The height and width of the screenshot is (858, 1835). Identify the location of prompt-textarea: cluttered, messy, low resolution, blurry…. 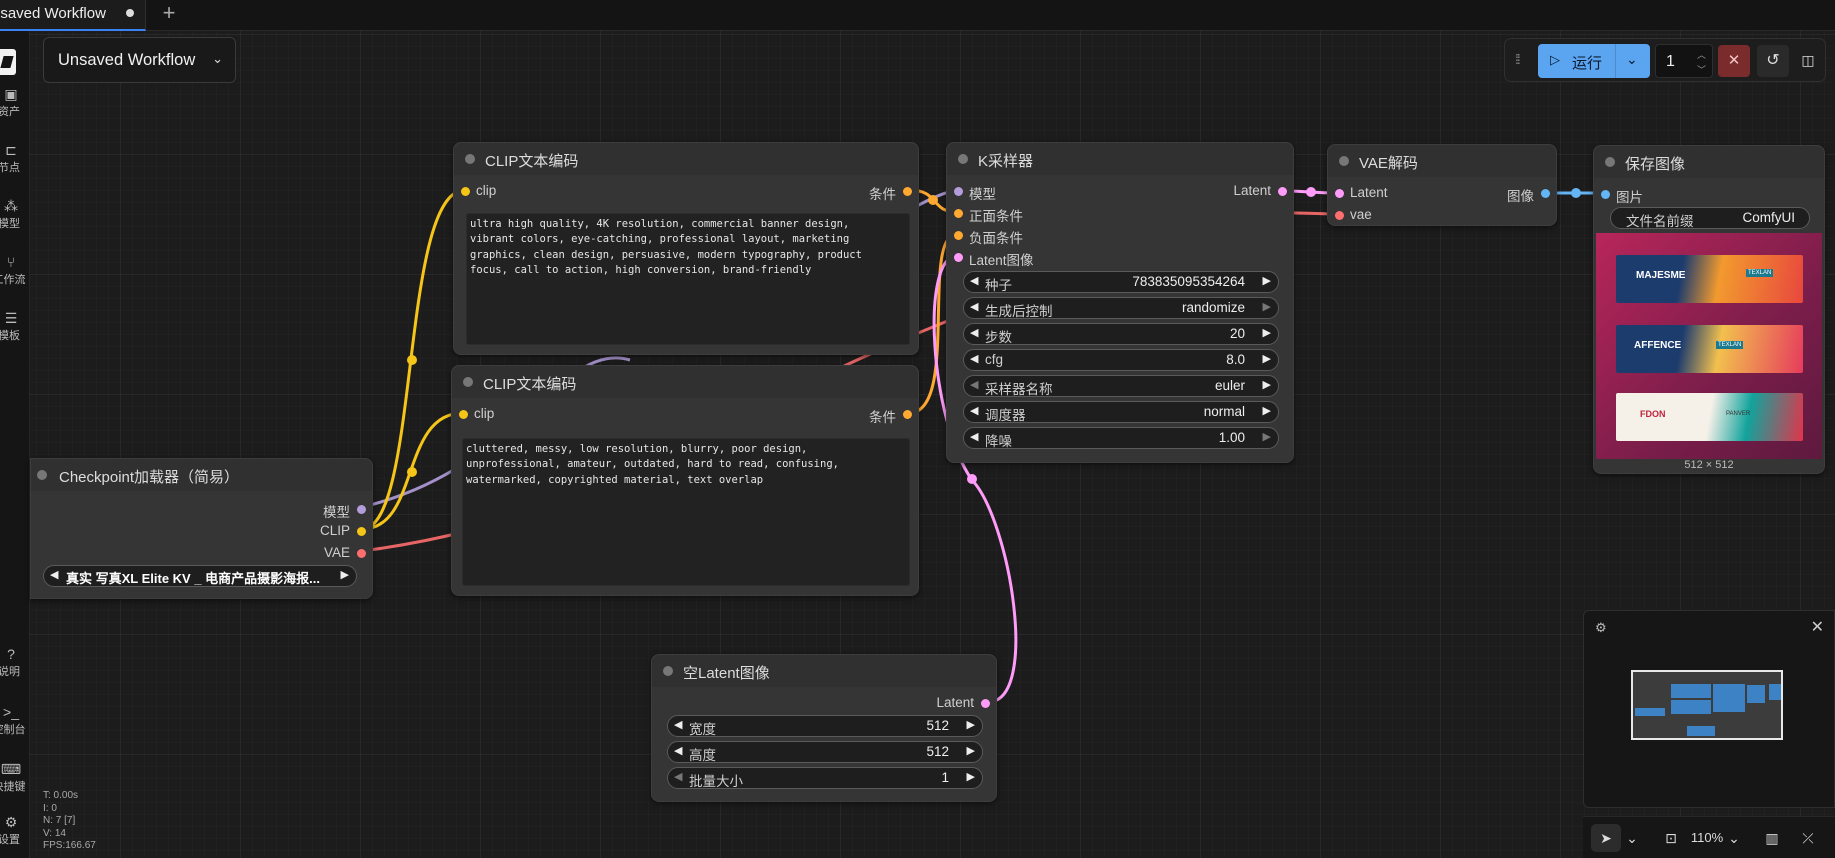
(686, 512).